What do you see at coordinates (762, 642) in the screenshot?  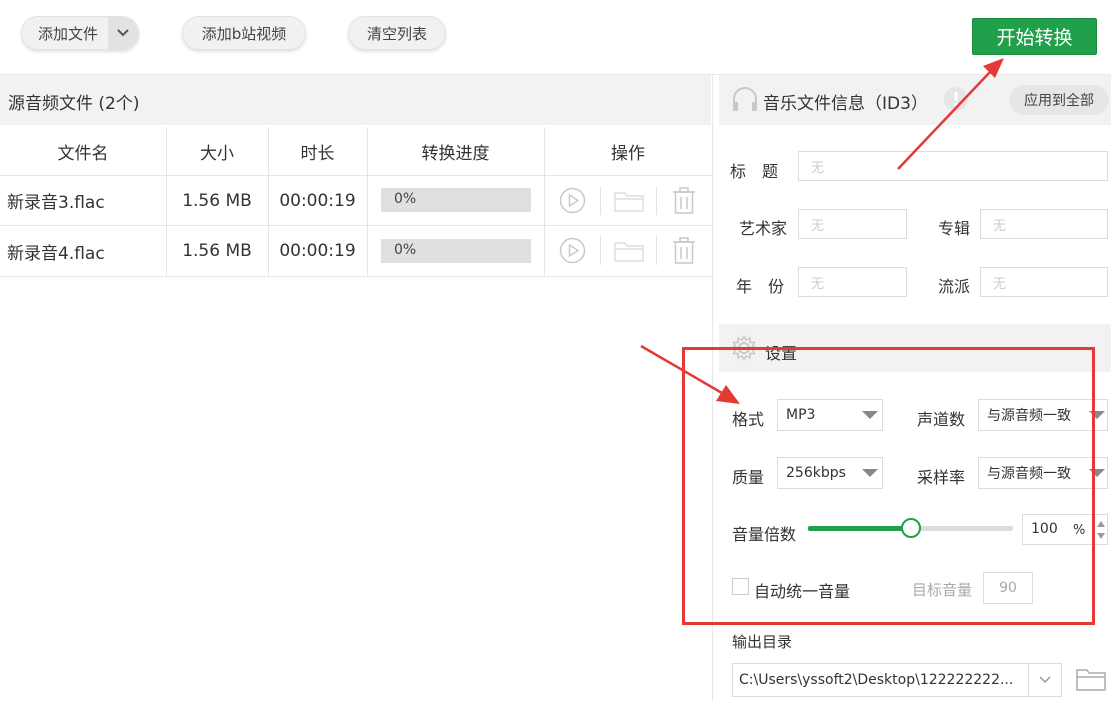 I see `output-label: 输出目录` at bounding box center [762, 642].